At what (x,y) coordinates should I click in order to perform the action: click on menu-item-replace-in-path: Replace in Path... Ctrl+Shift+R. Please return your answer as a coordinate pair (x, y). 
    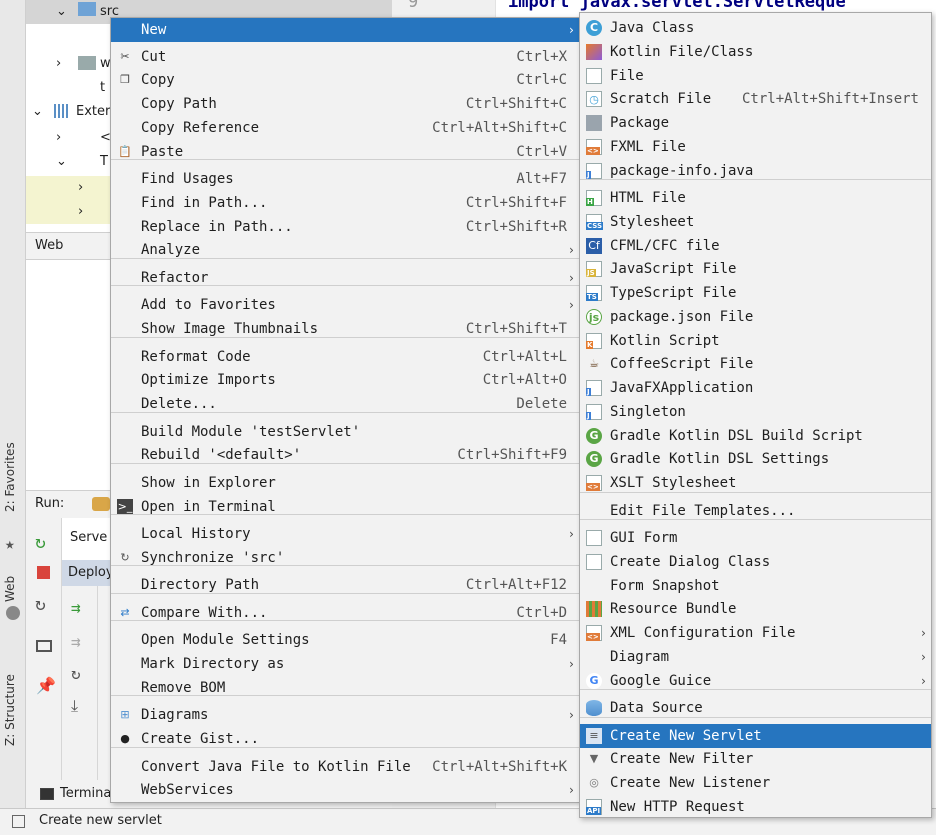
    Looking at the image, I should click on (345, 227).